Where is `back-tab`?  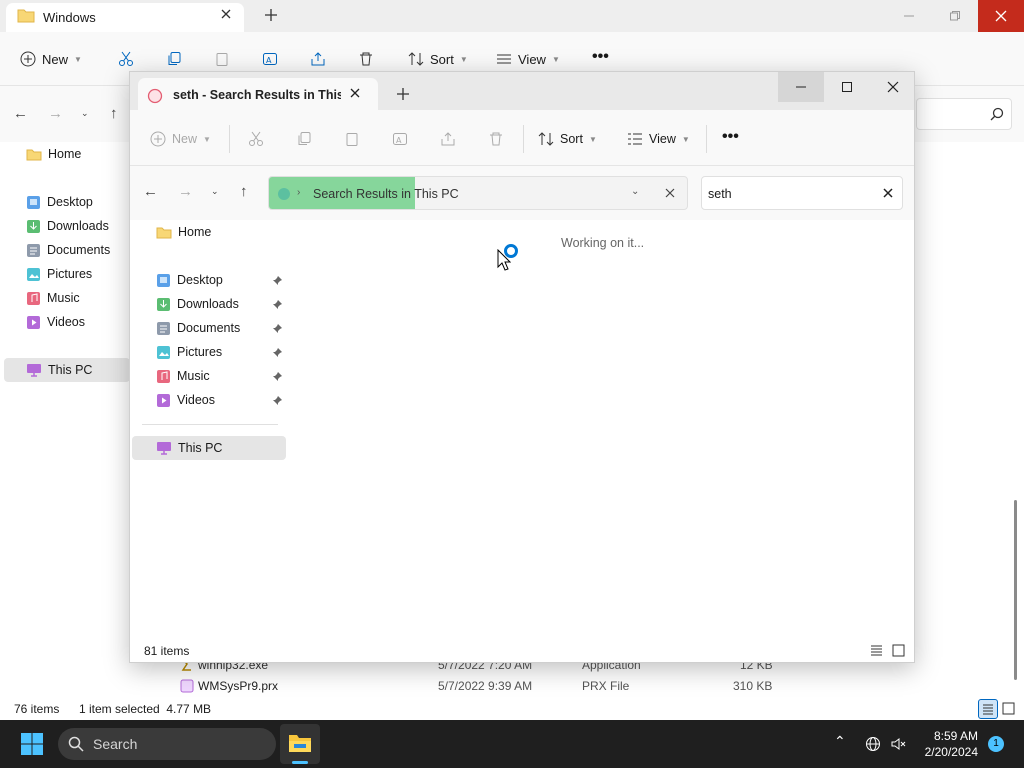 back-tab is located at coordinates (125, 17).